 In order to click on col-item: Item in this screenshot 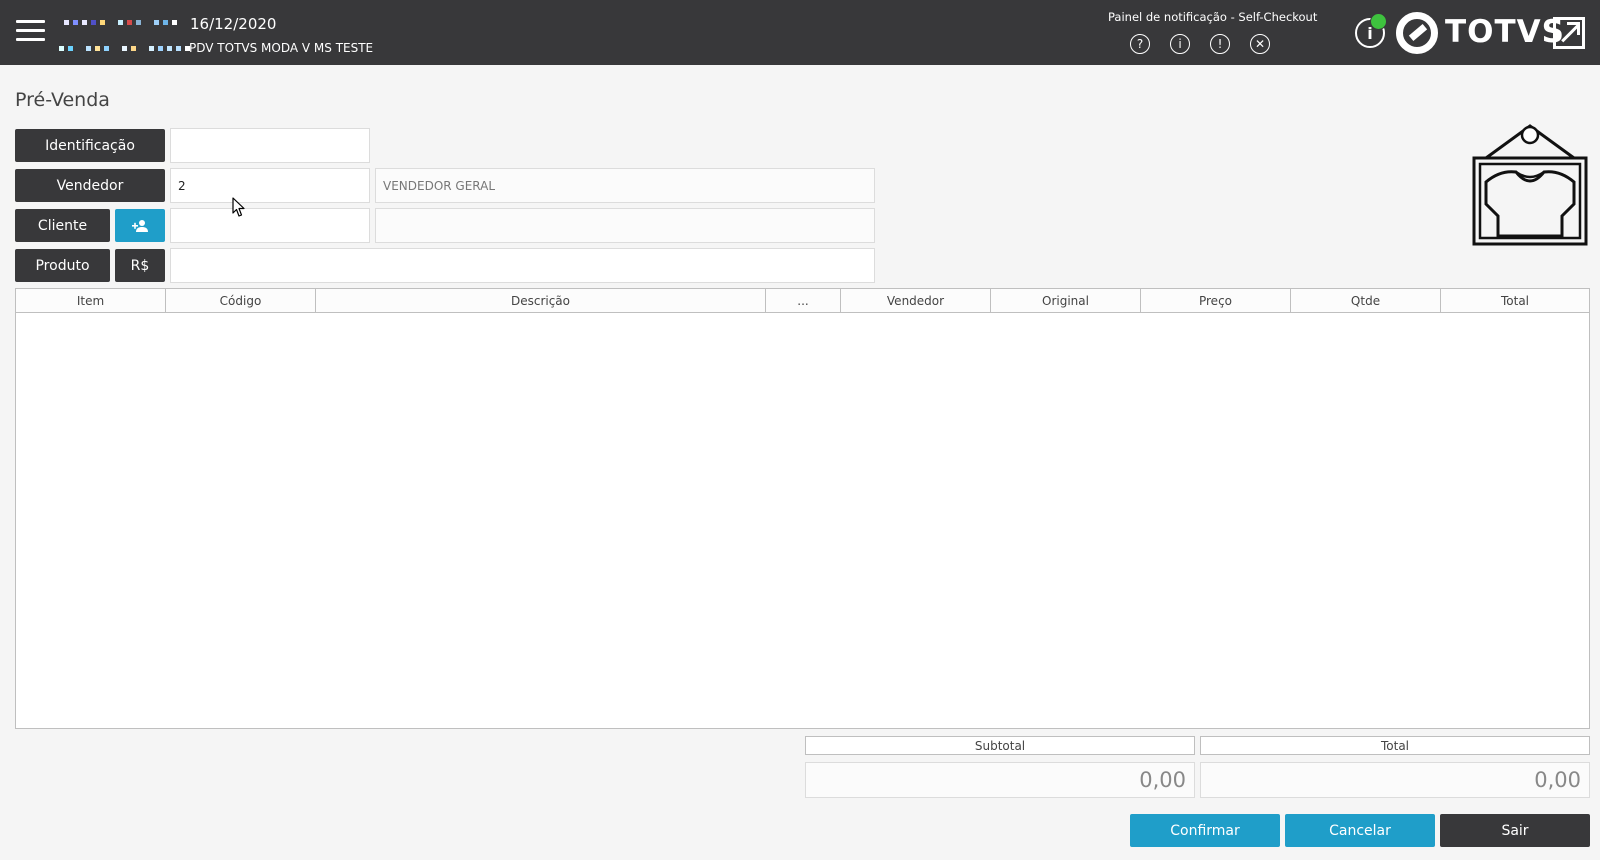, I will do `click(91, 300)`.